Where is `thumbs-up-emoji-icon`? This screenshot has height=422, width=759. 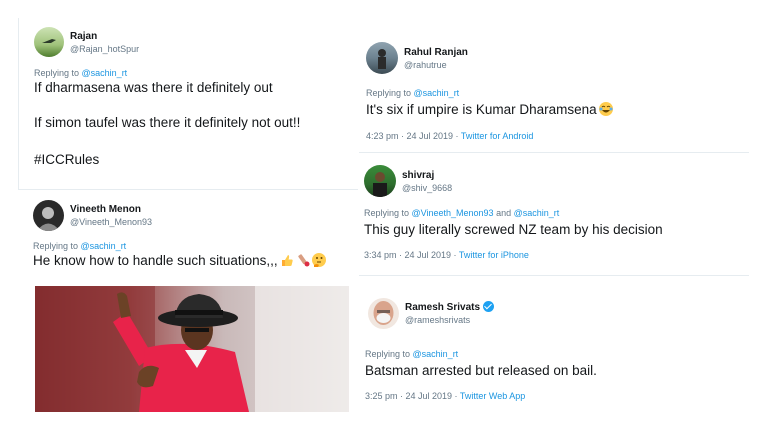 thumbs-up-emoji-icon is located at coordinates (287, 260).